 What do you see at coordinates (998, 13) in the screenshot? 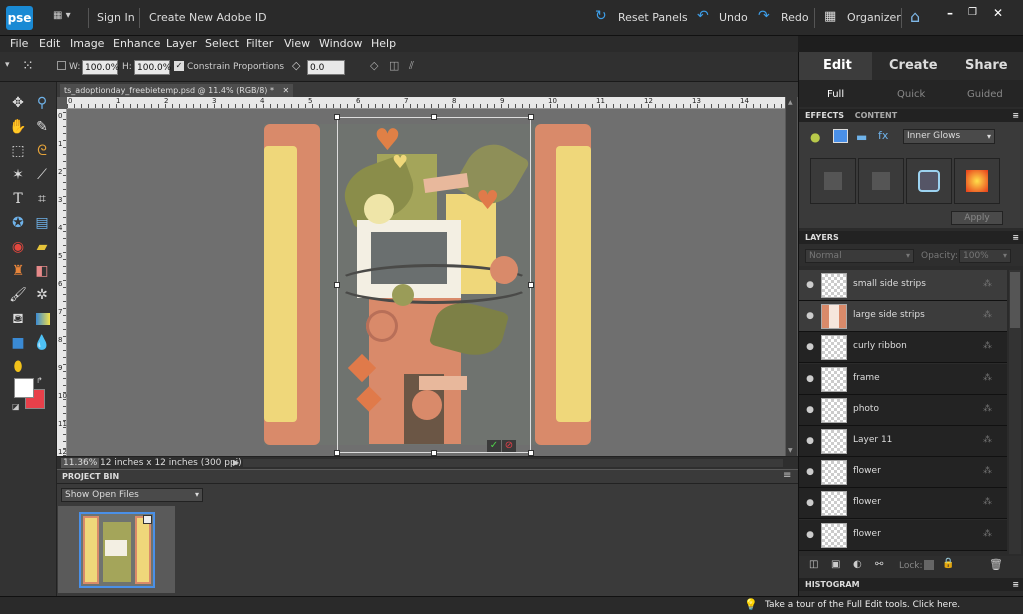
I see `close-button: ✕` at bounding box center [998, 13].